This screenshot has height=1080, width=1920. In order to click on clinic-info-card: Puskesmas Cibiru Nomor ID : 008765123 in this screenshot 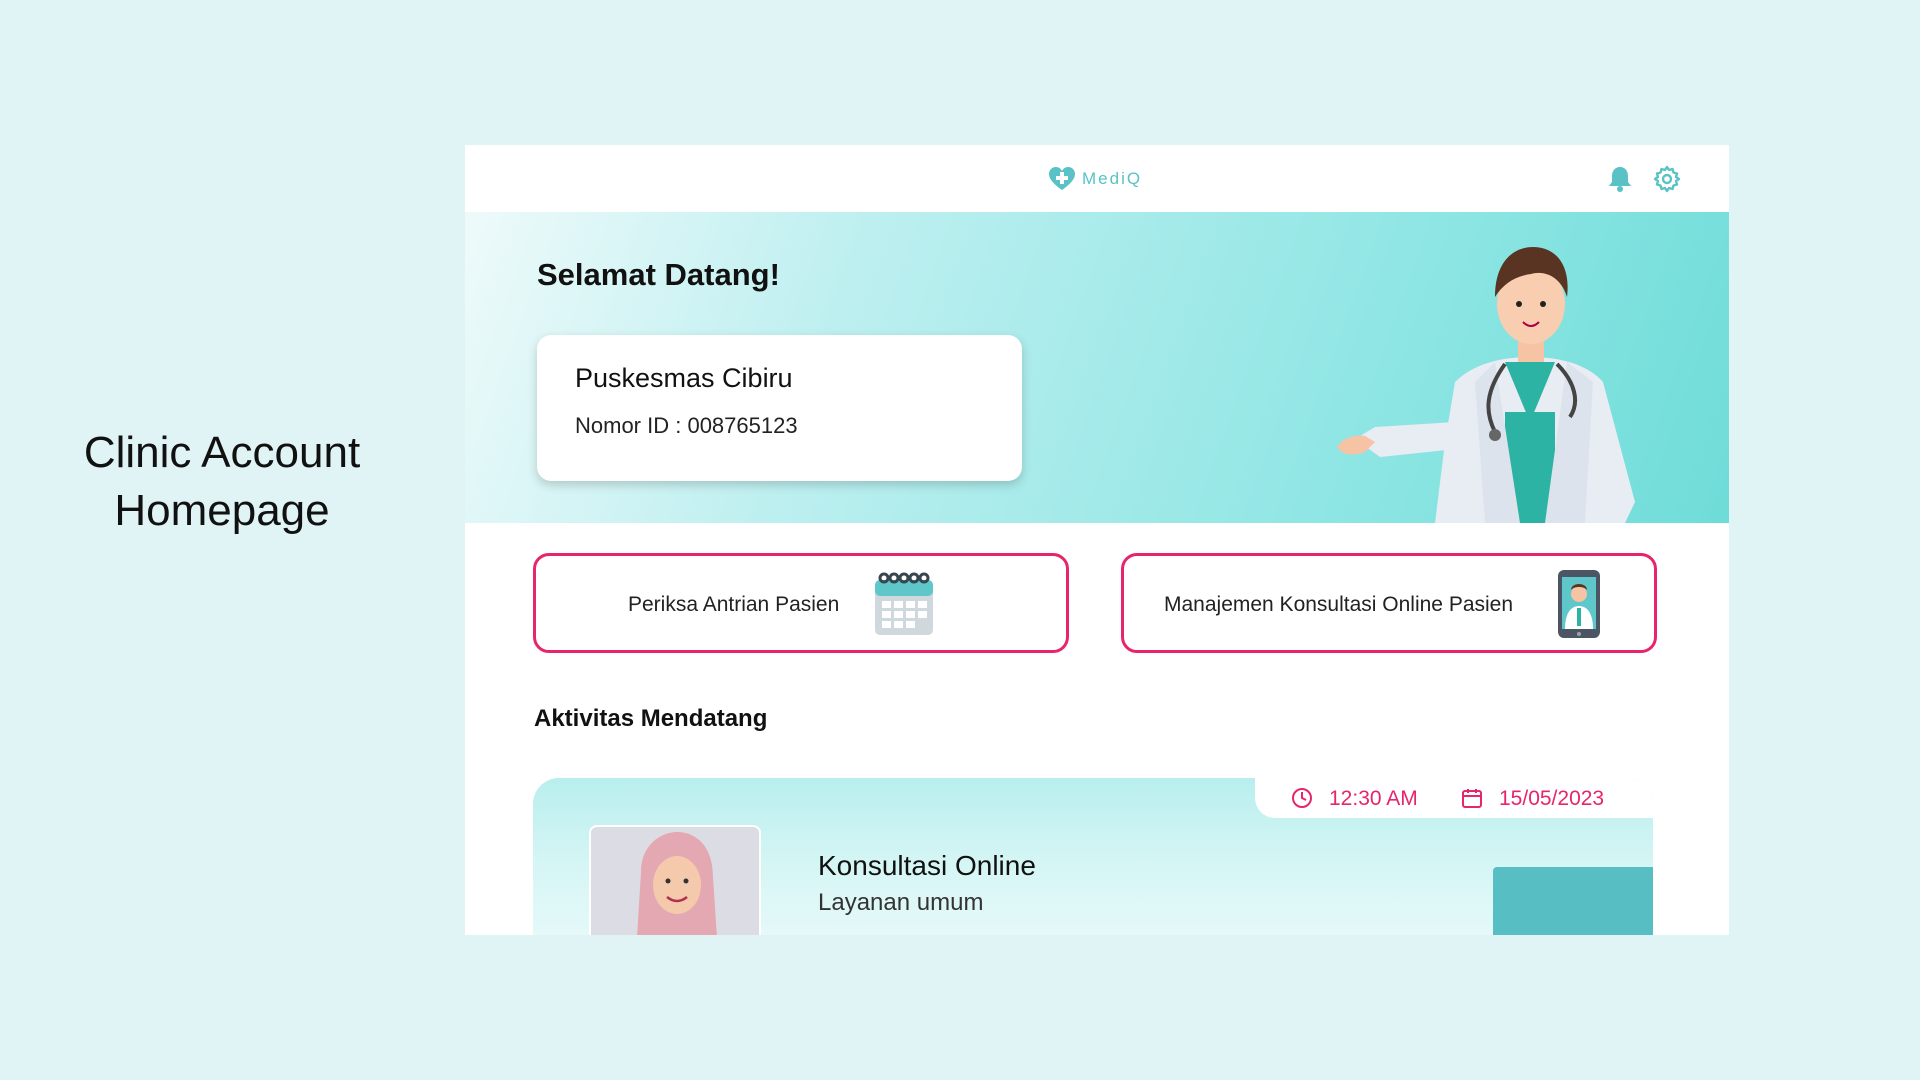, I will do `click(779, 408)`.